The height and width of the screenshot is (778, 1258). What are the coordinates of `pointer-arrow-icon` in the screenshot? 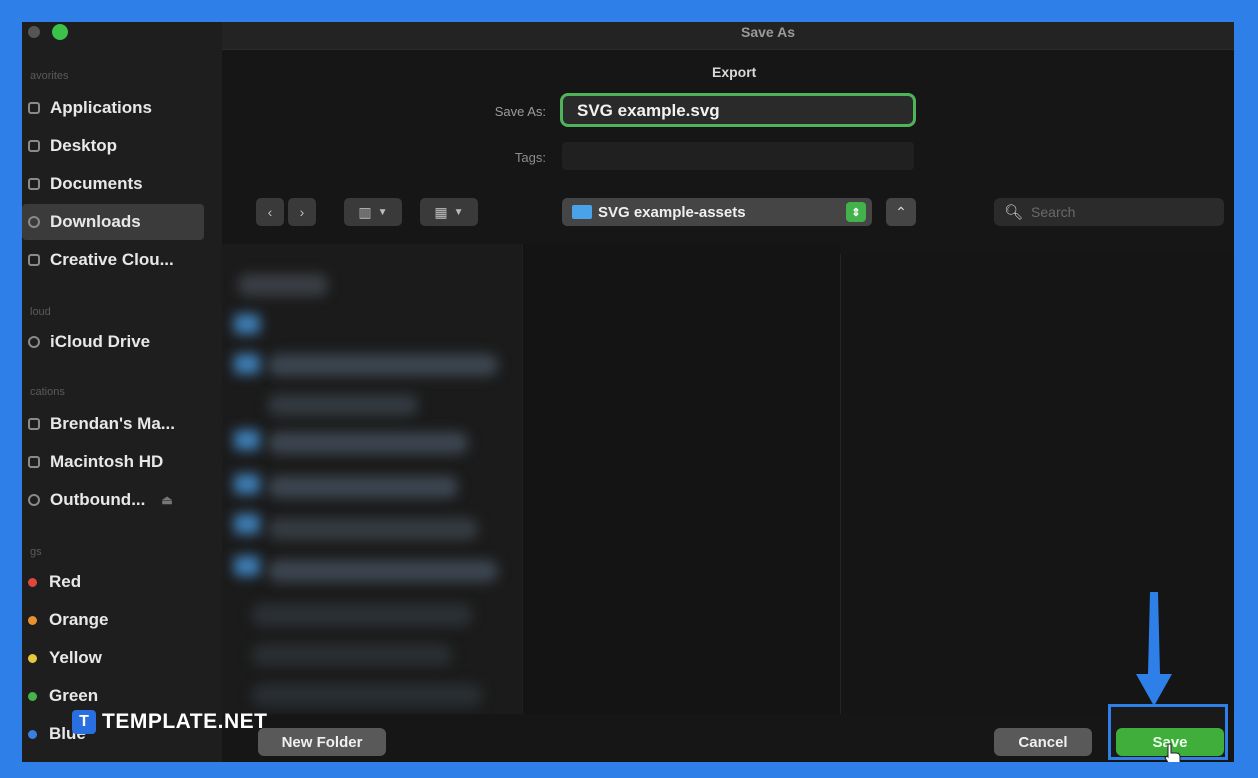 It's located at (1154, 649).